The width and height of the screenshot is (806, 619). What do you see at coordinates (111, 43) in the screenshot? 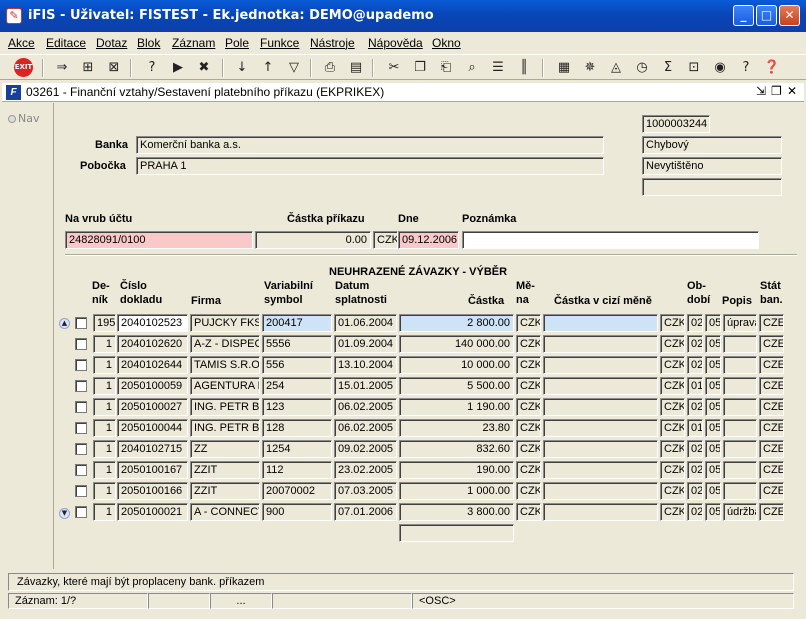
I see `menu-dotaz: Dotaz` at bounding box center [111, 43].